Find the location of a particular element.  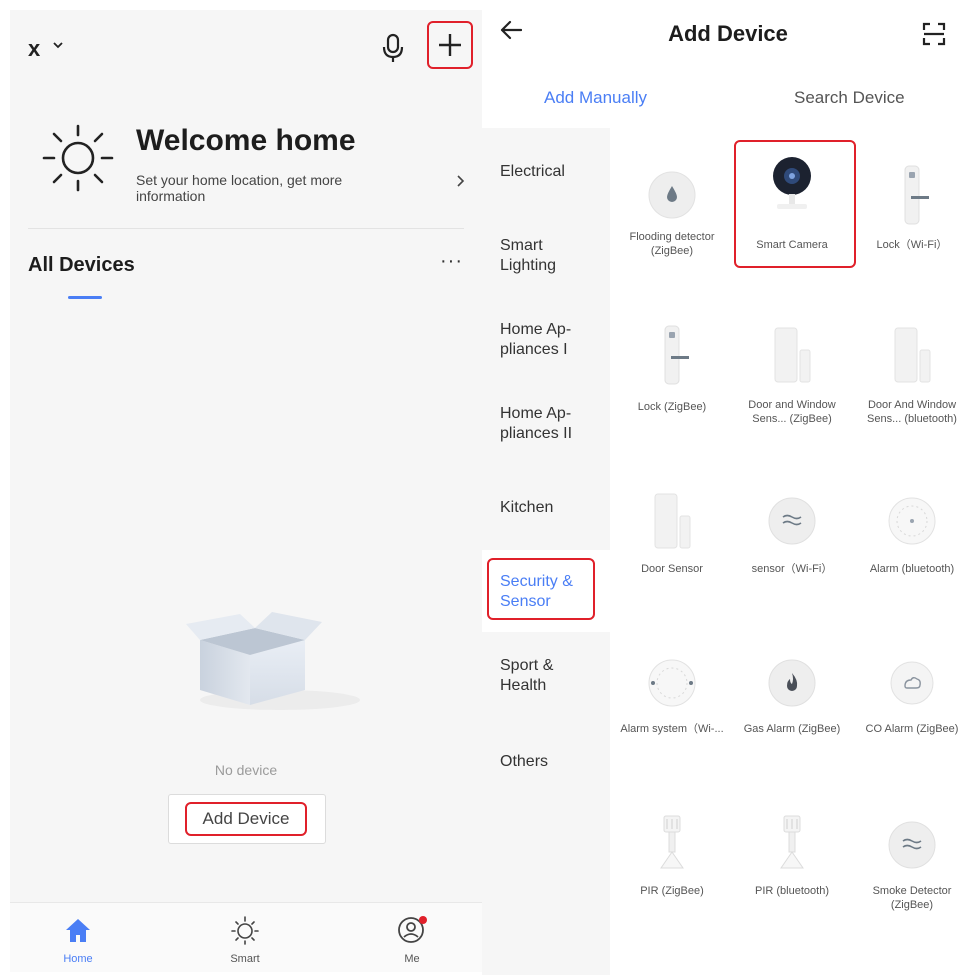

device-label: PIR (bluetooth) is located at coordinates (792, 891).